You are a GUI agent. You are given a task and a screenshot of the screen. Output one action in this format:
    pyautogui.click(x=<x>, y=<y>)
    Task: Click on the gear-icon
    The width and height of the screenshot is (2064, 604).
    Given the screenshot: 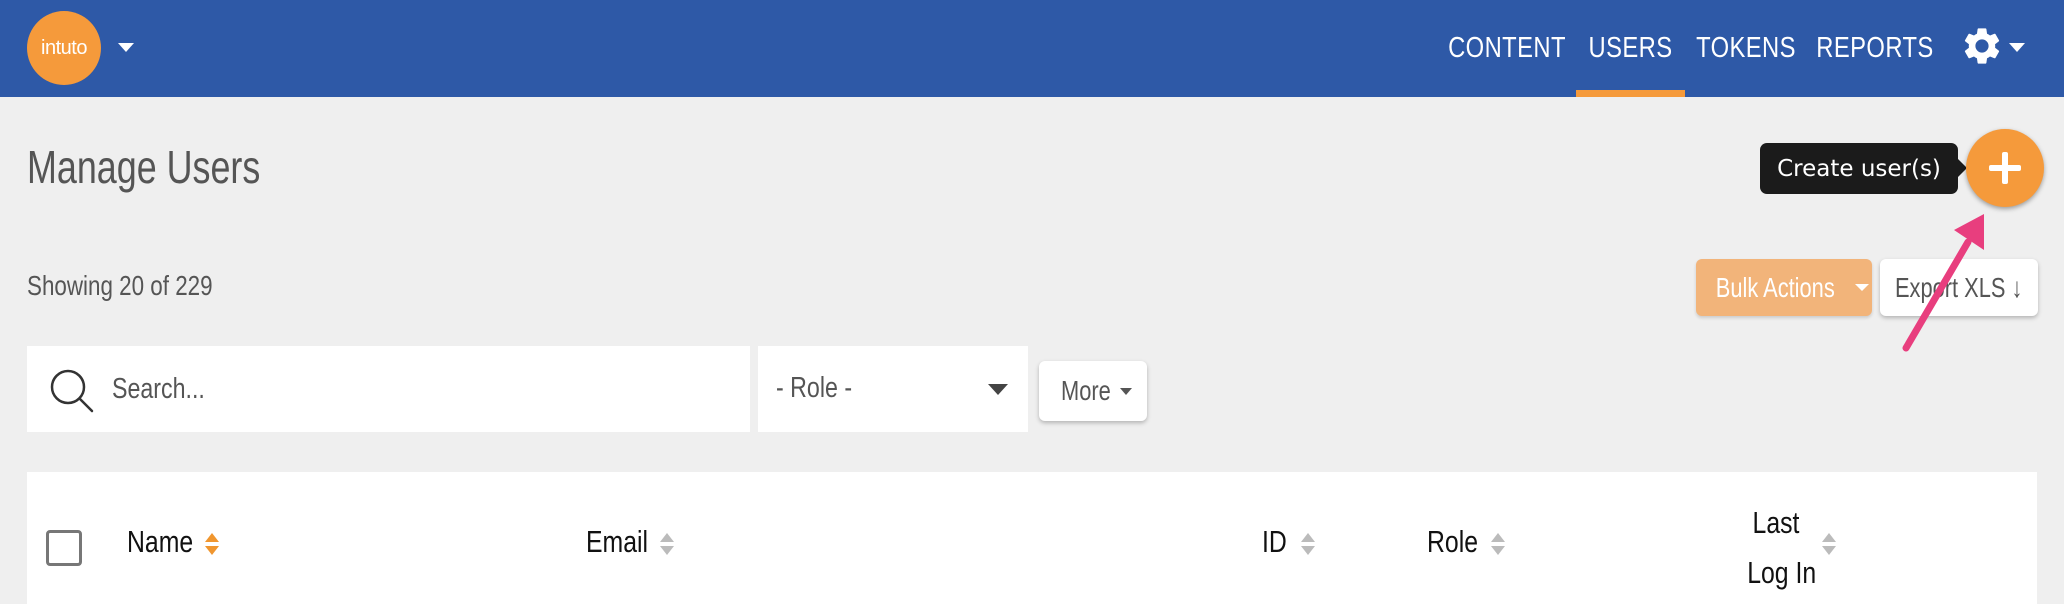 What is the action you would take?
    pyautogui.click(x=1982, y=46)
    